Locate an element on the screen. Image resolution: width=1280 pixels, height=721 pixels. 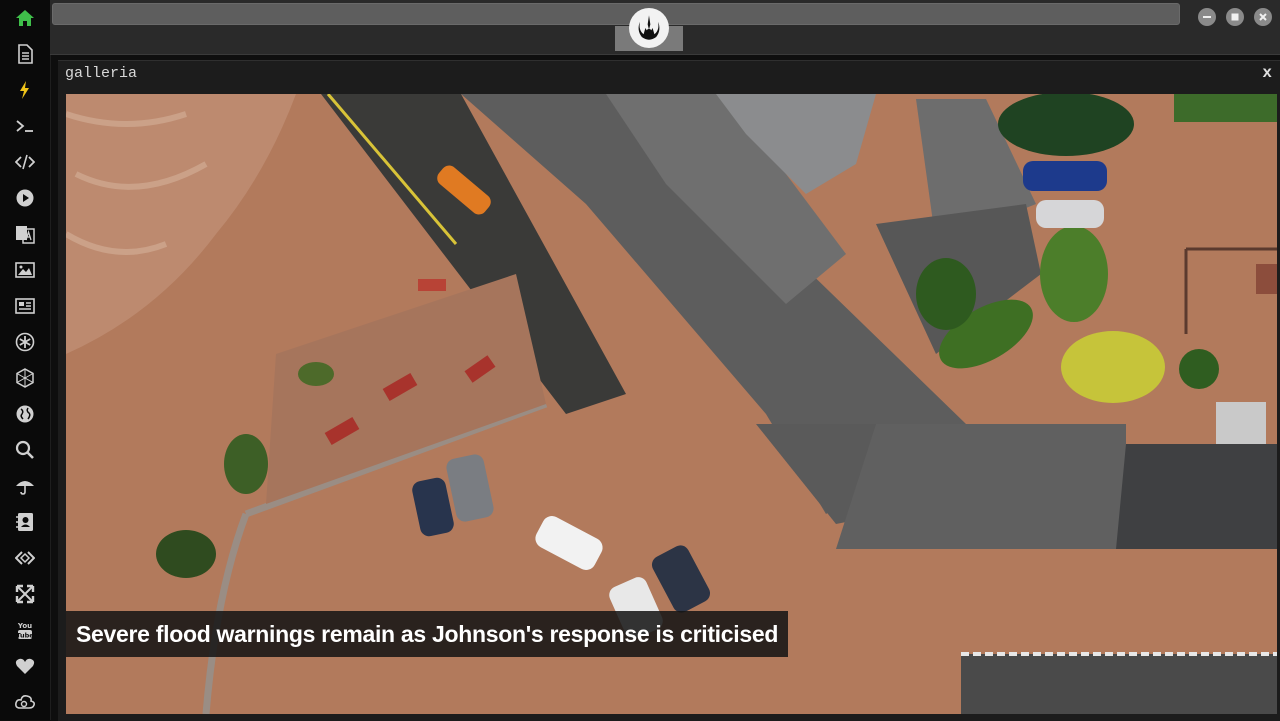
minimize-icon is located at coordinates (1207, 17).